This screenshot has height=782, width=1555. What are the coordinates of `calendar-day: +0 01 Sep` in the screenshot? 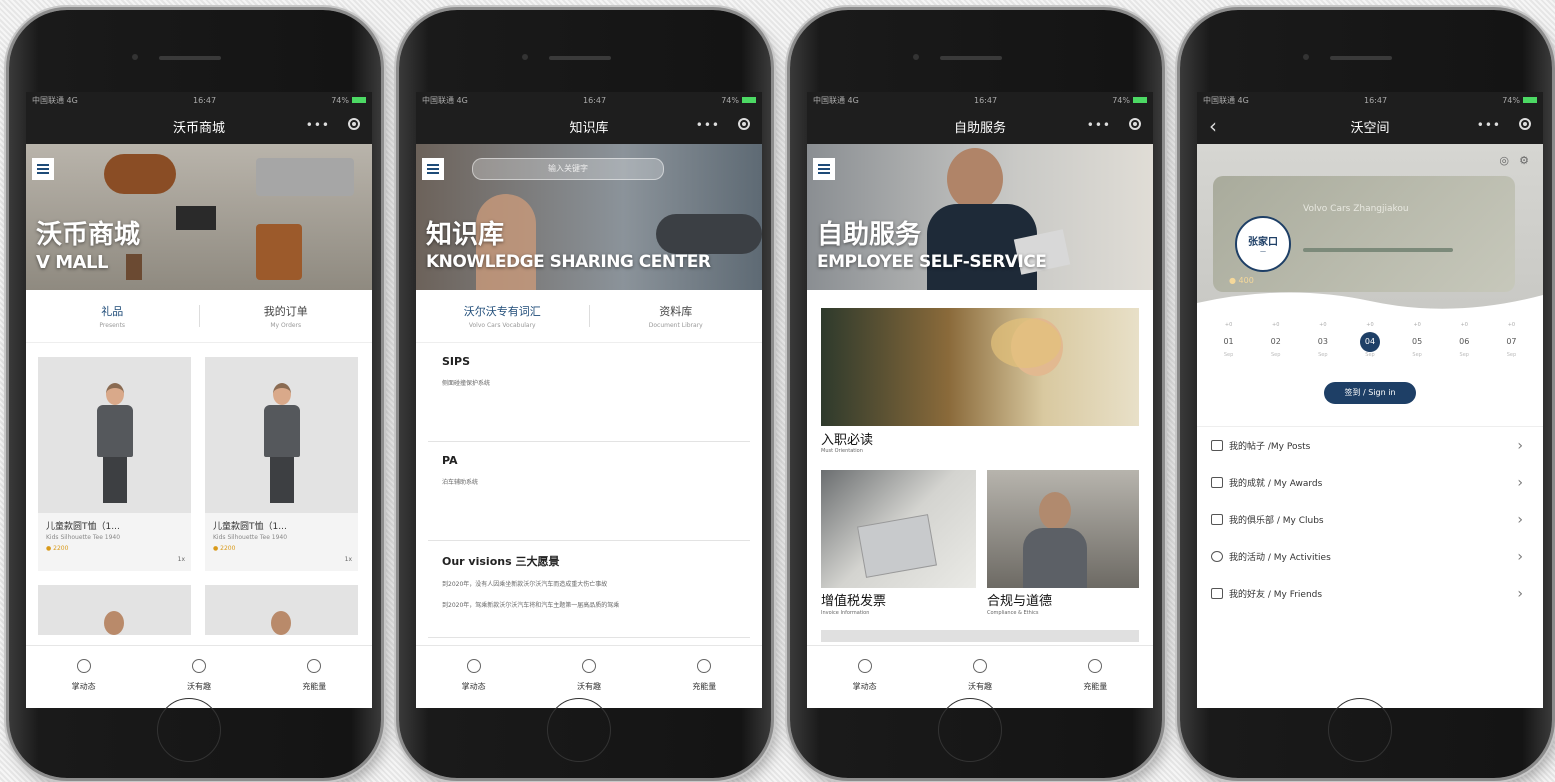 It's located at (1229, 348).